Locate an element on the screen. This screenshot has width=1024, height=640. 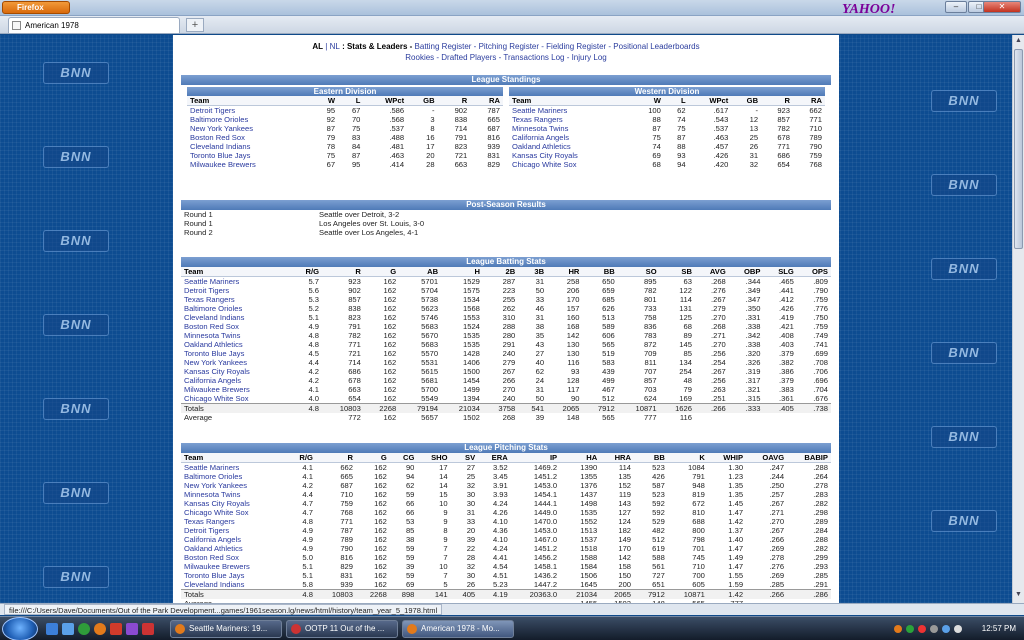
table-cell: 5.23 is located at coordinates (500, 584).